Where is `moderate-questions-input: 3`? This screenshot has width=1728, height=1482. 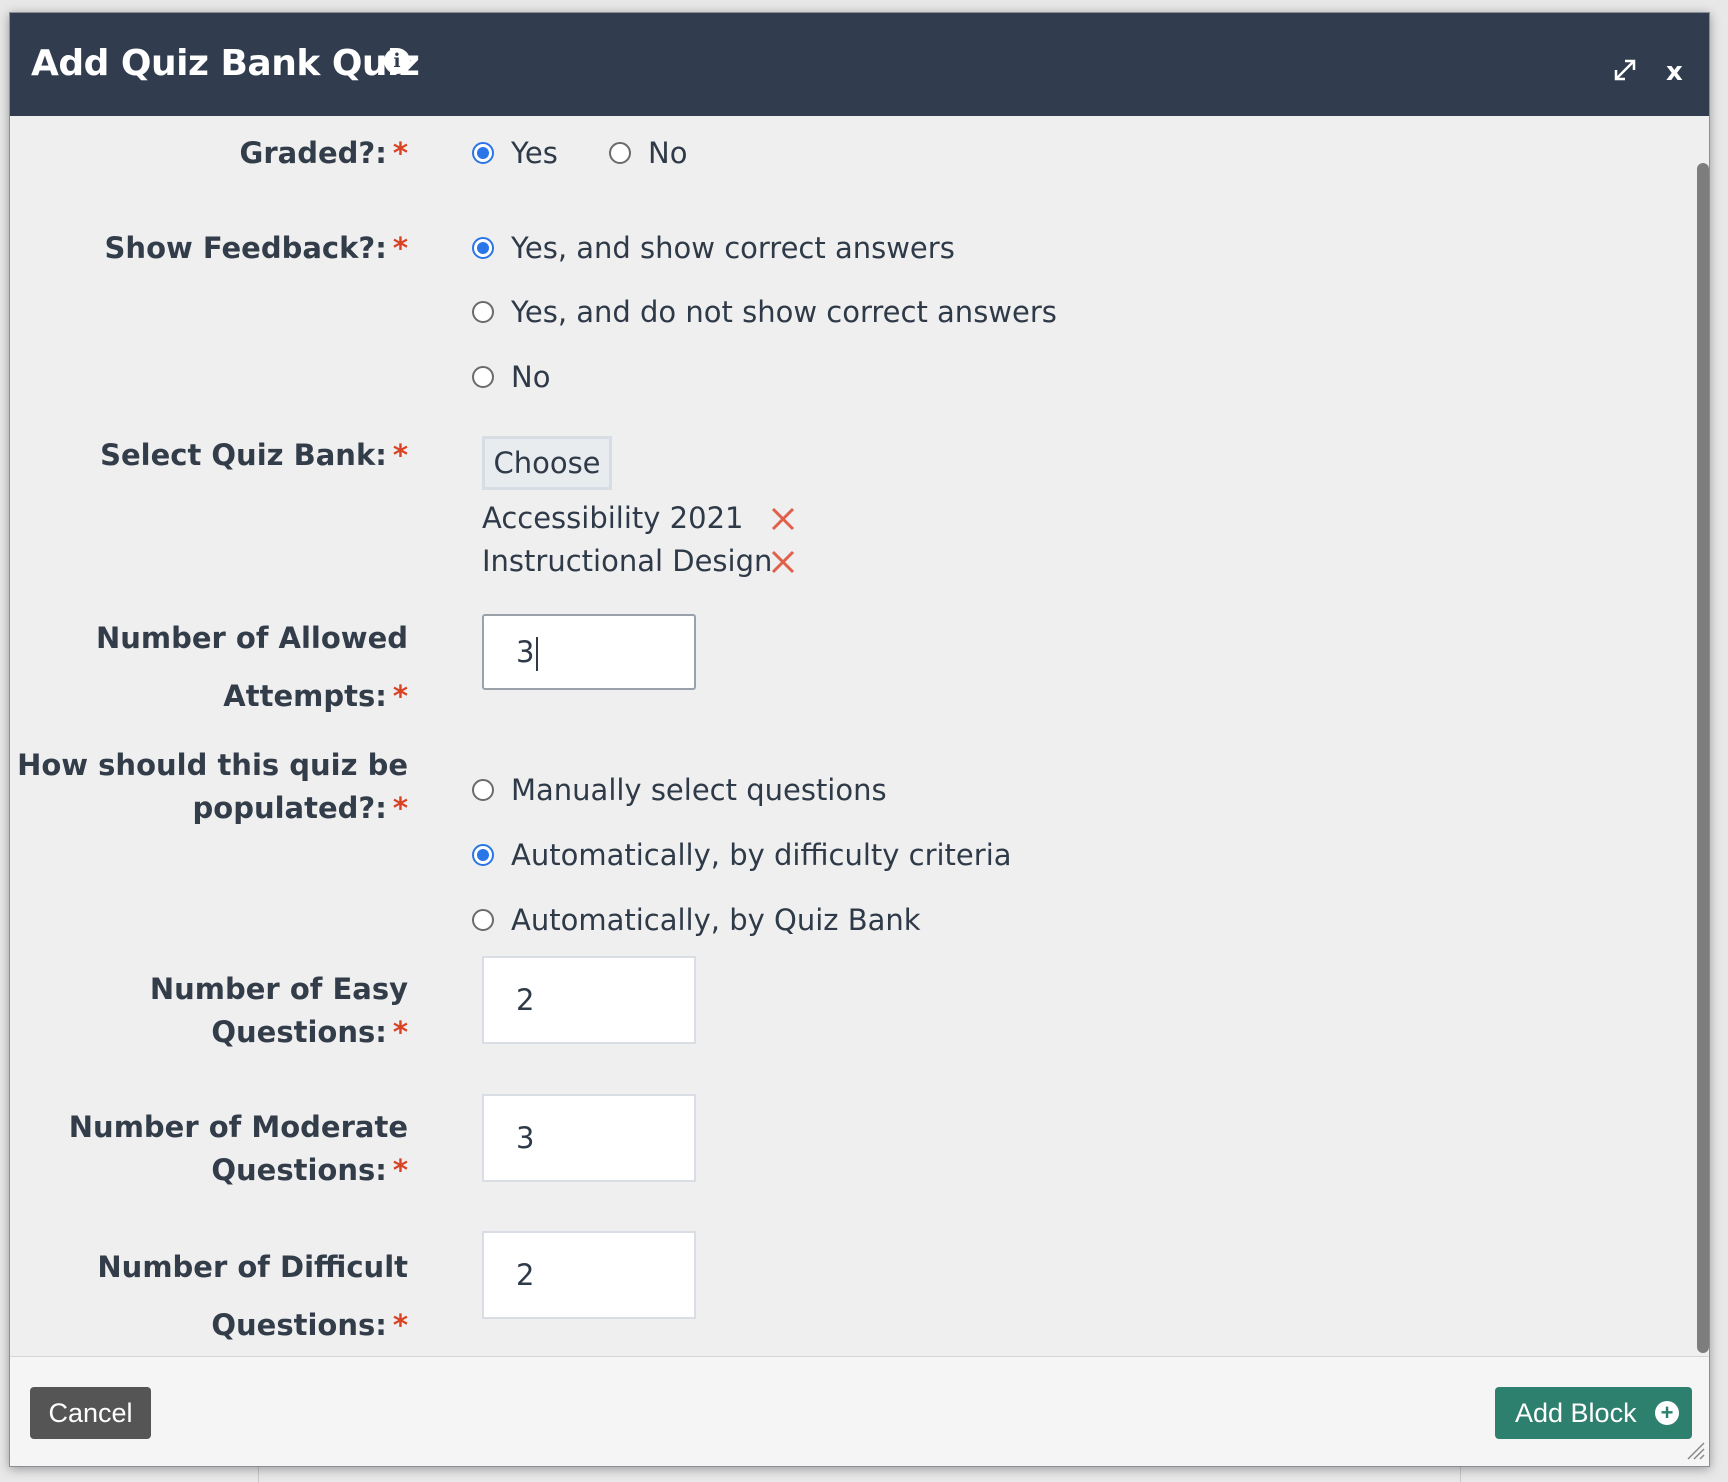 moderate-questions-input: 3 is located at coordinates (589, 1138).